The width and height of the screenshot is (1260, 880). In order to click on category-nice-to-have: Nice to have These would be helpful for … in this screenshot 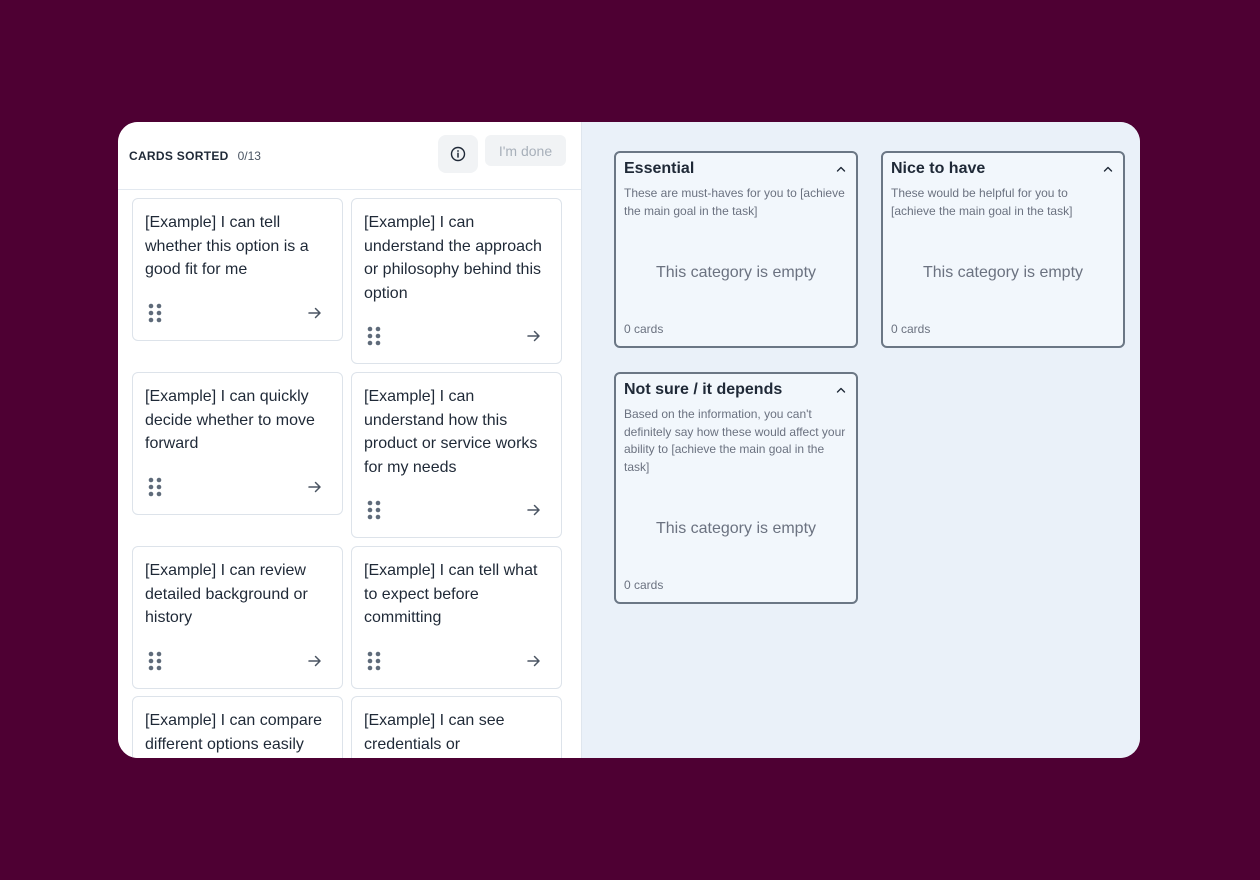, I will do `click(1003, 249)`.